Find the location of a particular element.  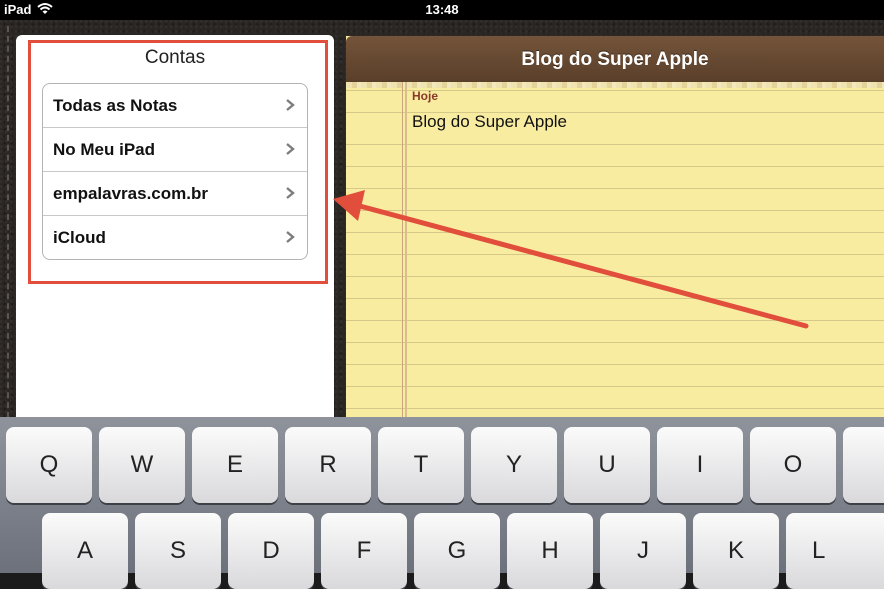

key-f: F is located at coordinates (364, 551).